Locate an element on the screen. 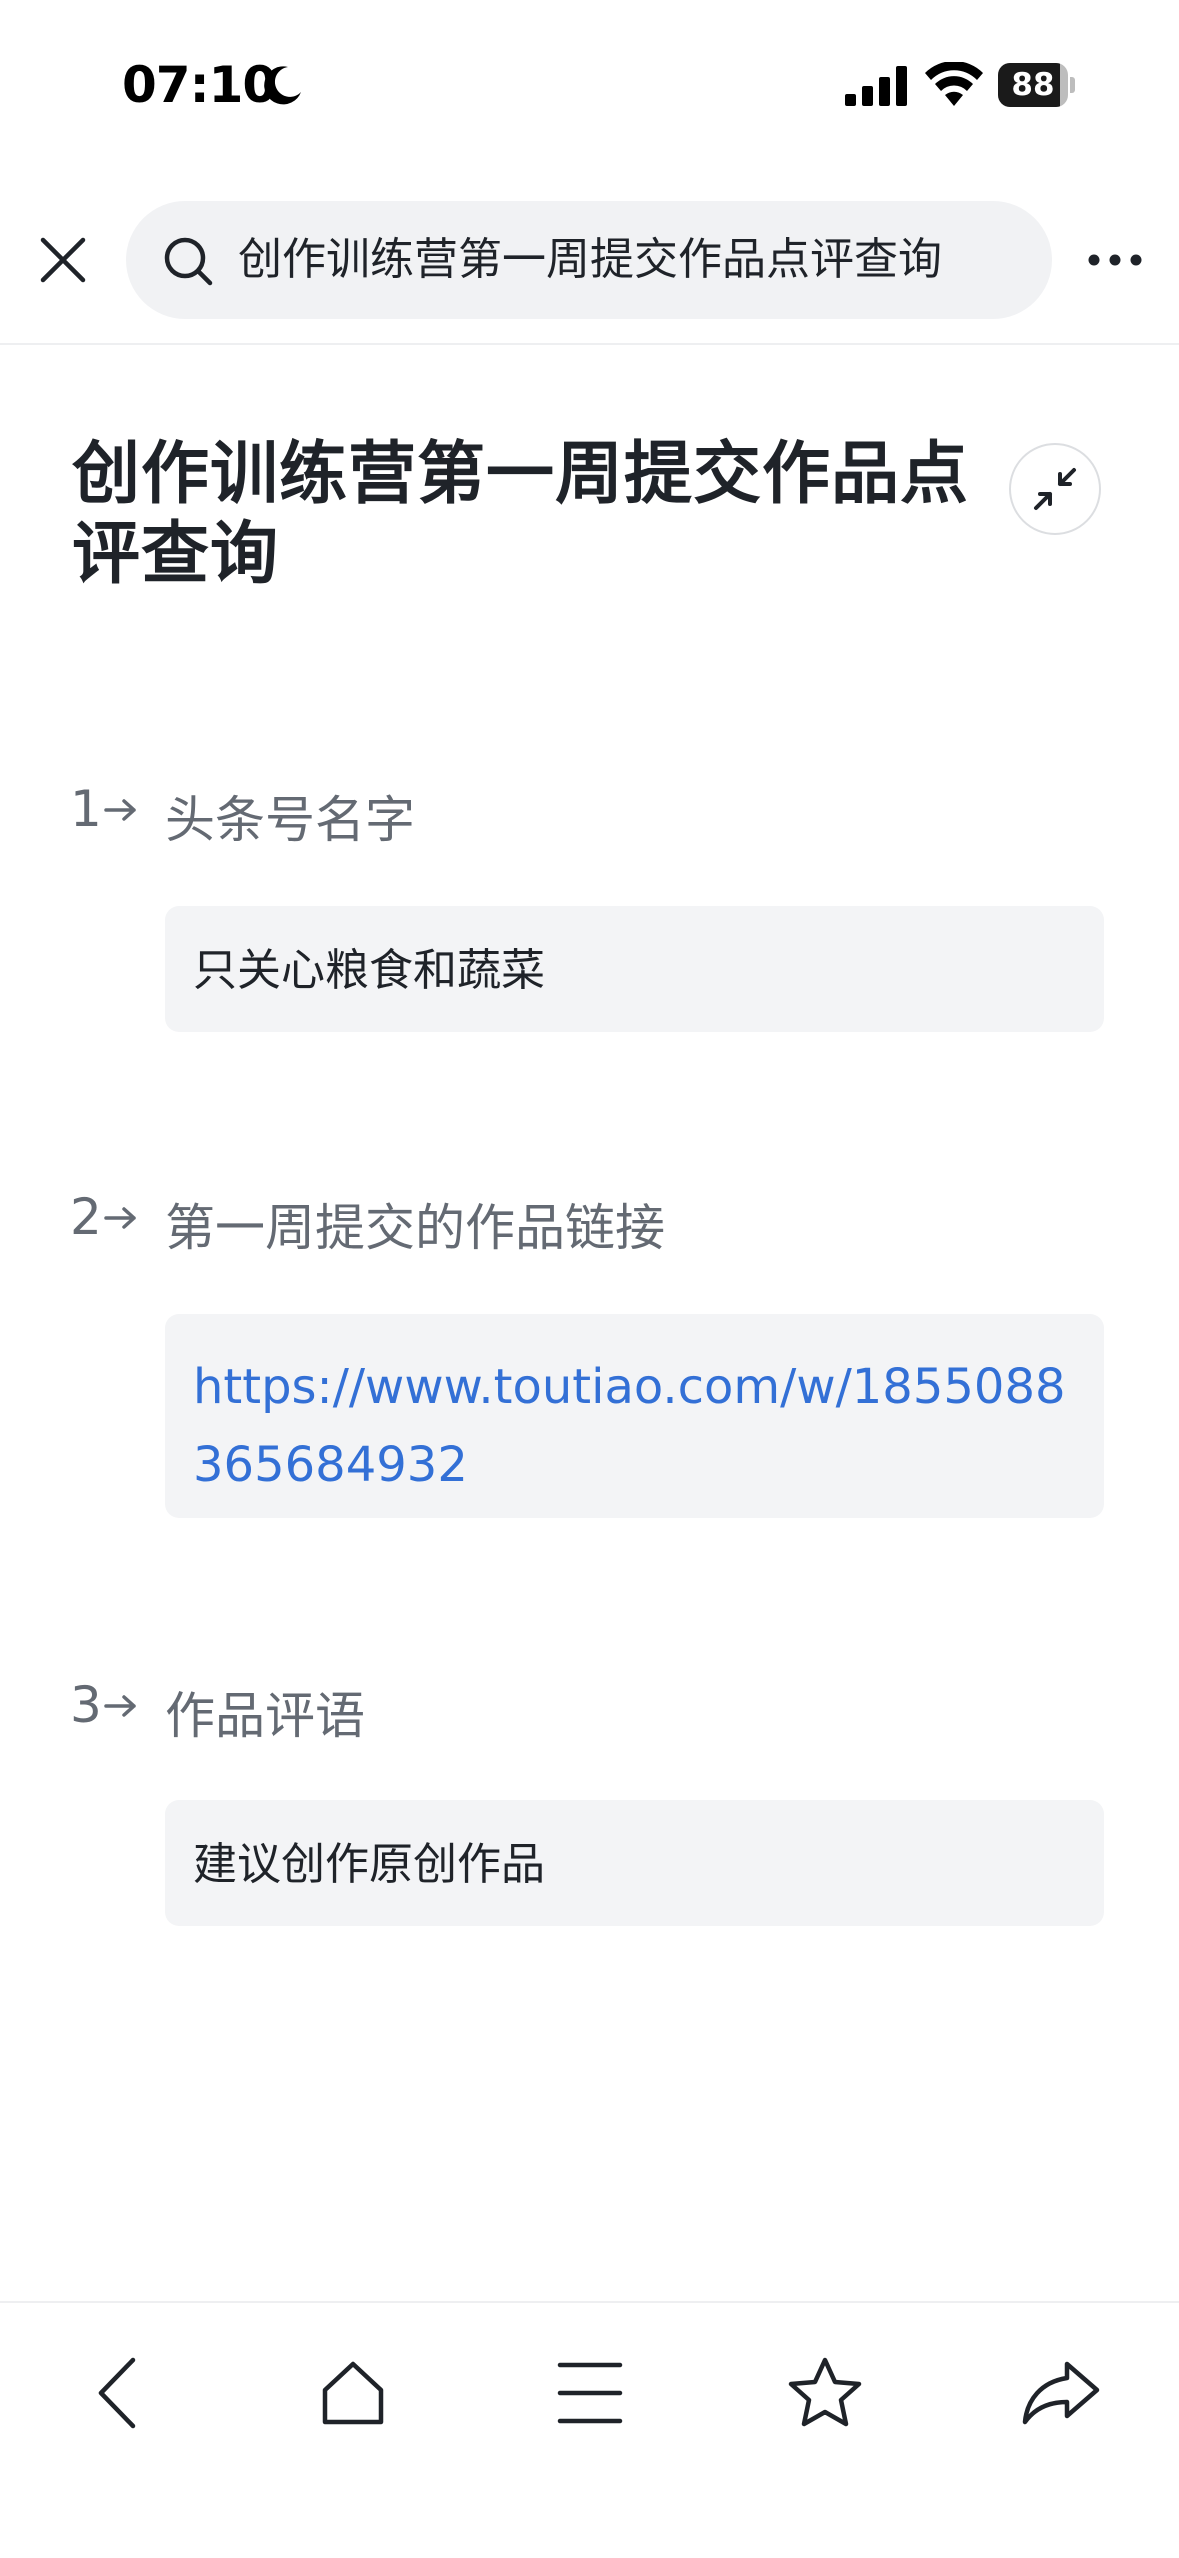 The height and width of the screenshot is (2558, 1179). signal-icon is located at coordinates (876, 86).